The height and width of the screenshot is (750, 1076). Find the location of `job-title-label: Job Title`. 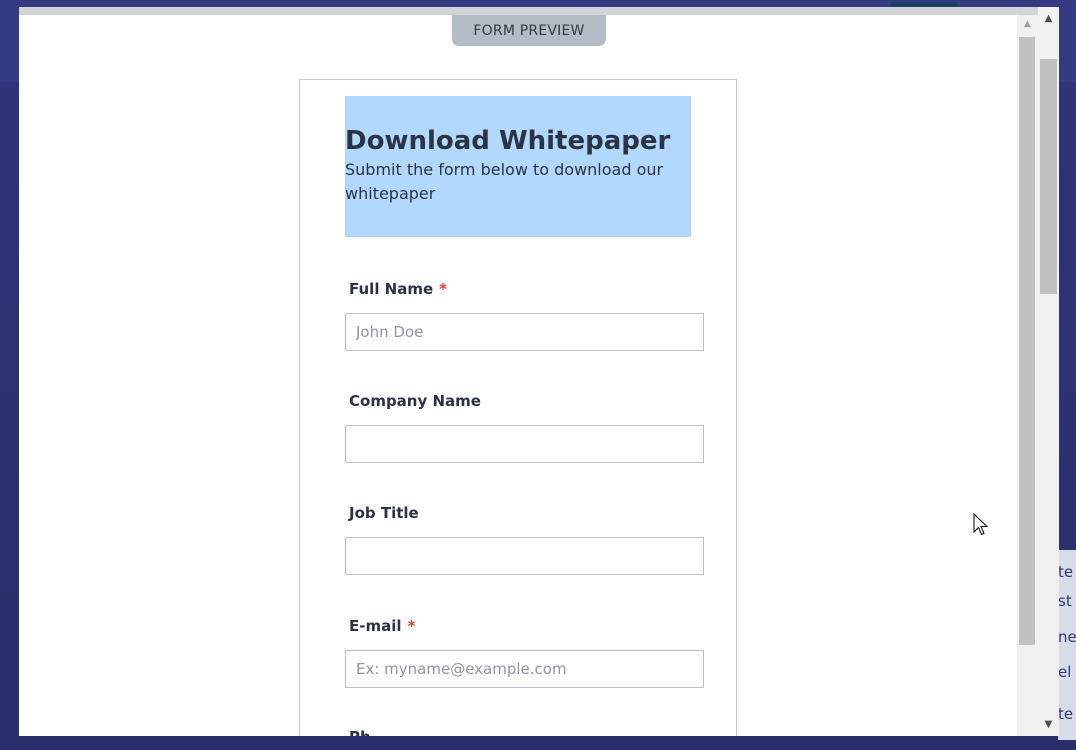

job-title-label: Job Title is located at coordinates (525, 513).